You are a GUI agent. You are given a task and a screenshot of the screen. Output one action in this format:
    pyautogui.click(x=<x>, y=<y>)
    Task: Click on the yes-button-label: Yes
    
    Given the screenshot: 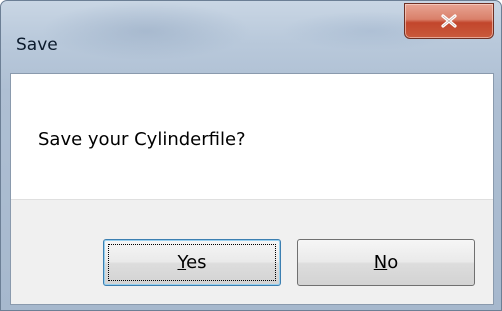 What is the action you would take?
    pyautogui.click(x=191, y=262)
    